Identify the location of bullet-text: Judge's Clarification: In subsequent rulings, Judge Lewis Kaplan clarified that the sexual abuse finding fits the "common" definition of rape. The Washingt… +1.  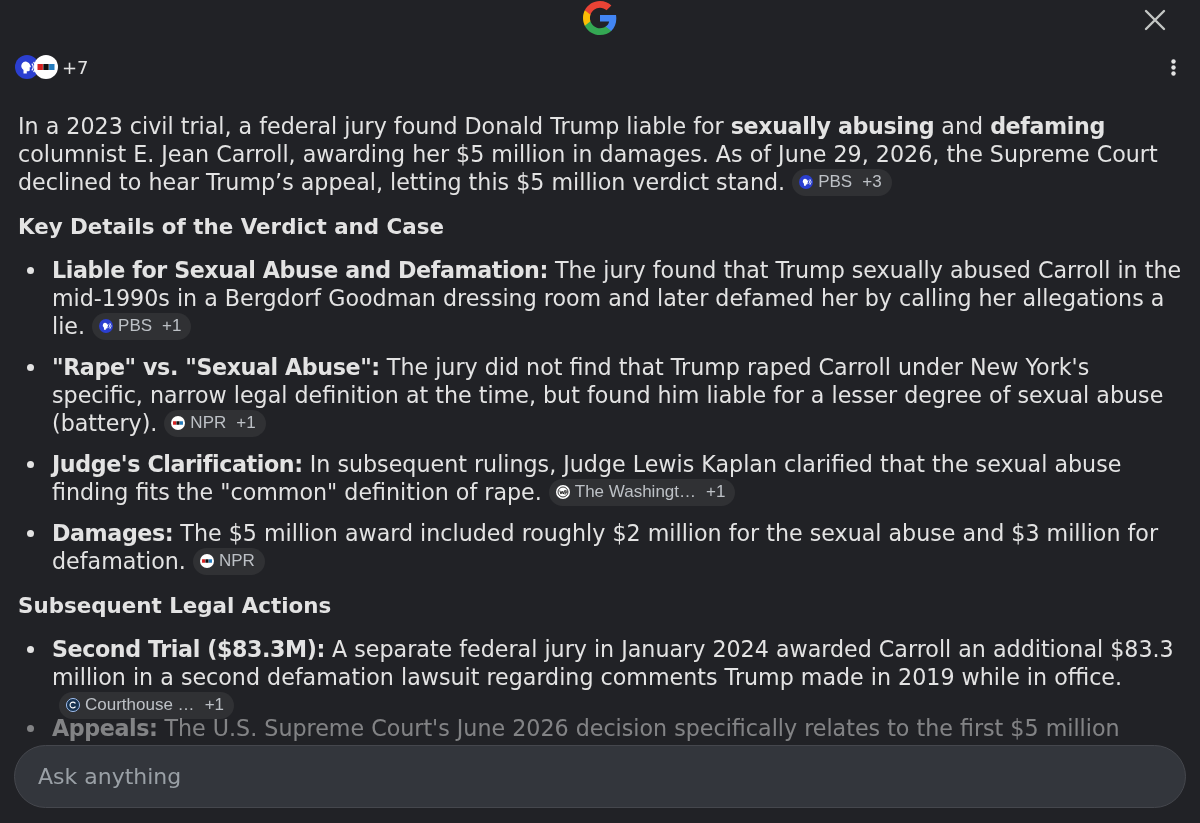
(587, 478).